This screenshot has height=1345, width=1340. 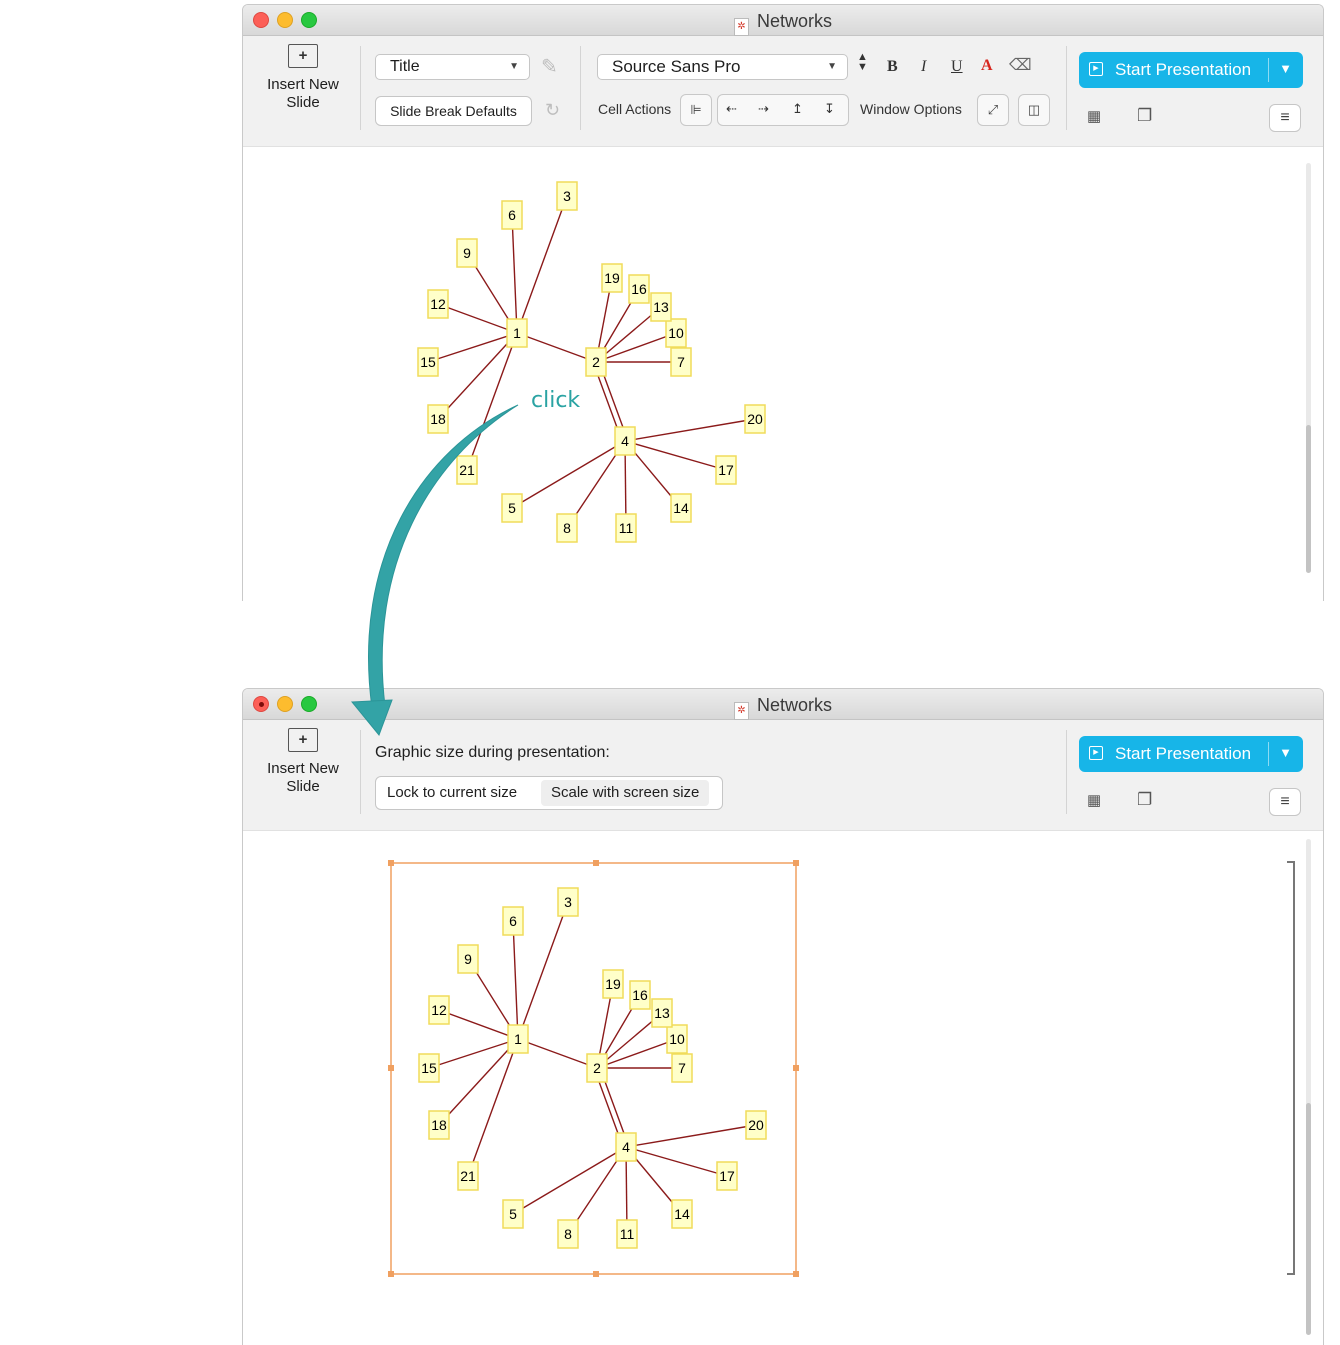 I want to click on node-label: 9, so click(x=467, y=253).